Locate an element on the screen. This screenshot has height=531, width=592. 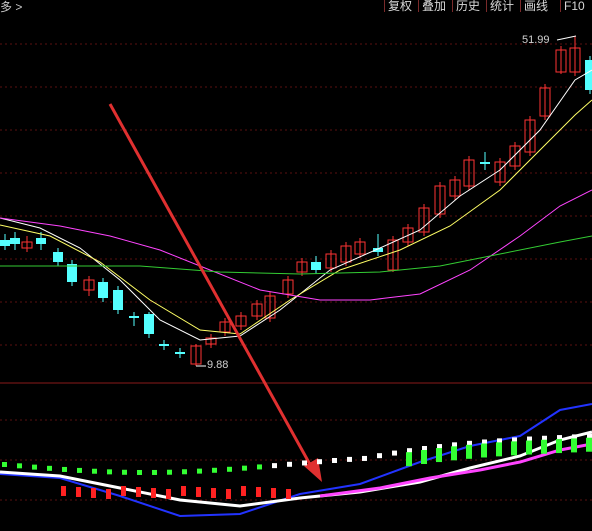
f10-button: F10 is located at coordinates (574, 6).